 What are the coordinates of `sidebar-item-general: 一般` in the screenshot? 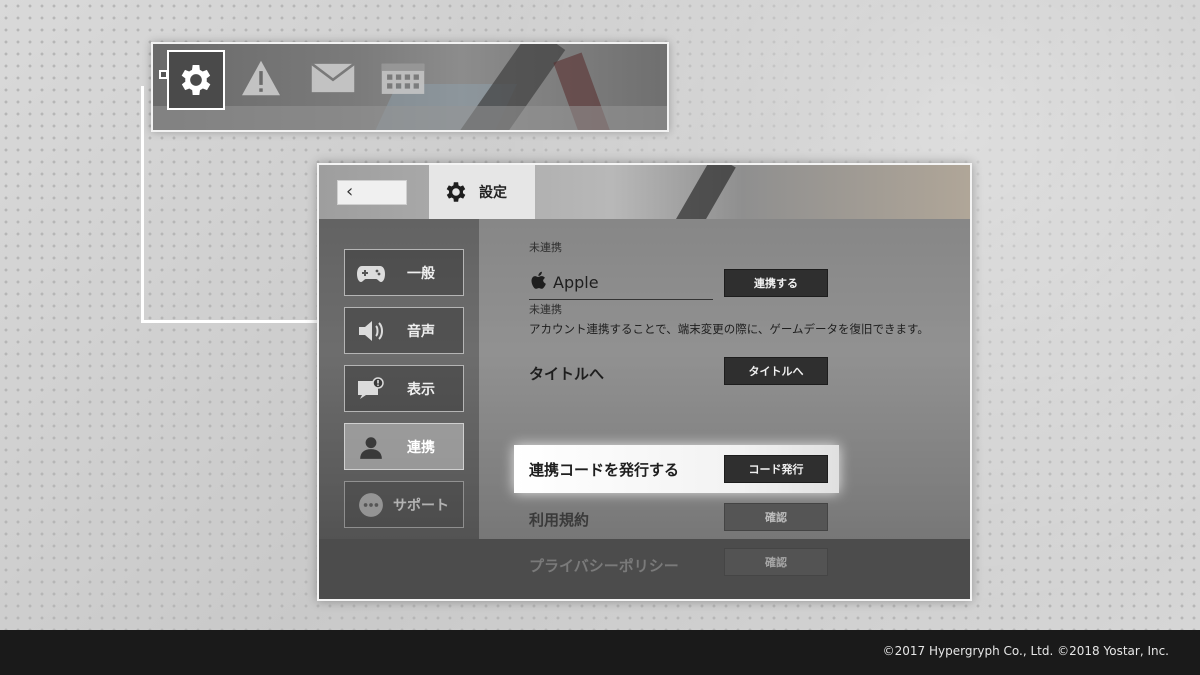 It's located at (404, 272).